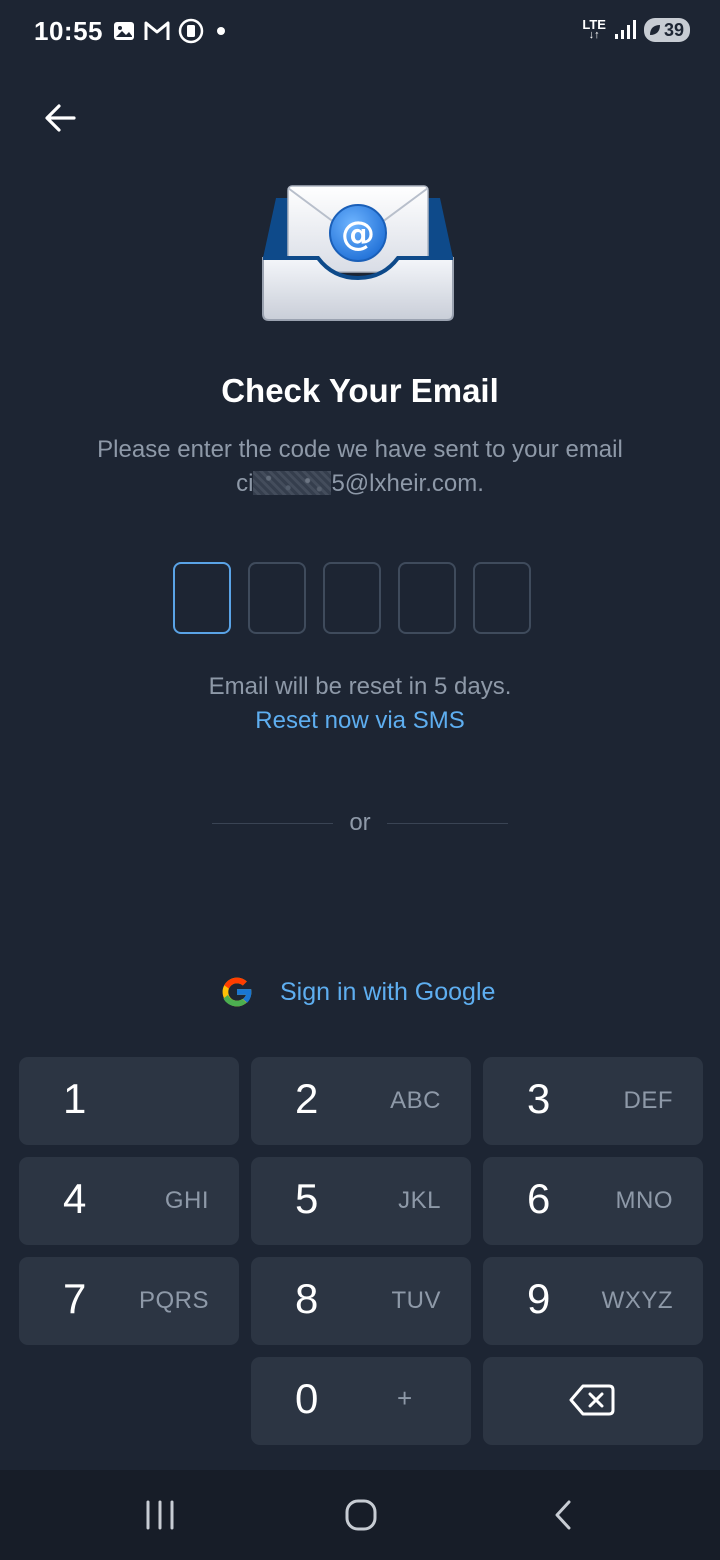  I want to click on backspace-icon, so click(592, 1400).